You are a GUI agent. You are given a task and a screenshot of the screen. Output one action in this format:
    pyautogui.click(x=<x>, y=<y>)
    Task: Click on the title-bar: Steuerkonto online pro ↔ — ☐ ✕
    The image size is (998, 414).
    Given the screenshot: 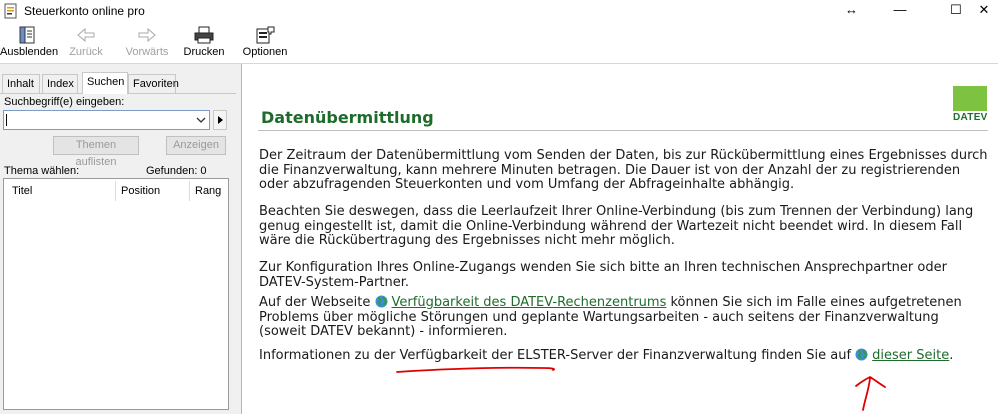 What is the action you would take?
    pyautogui.click(x=499, y=11)
    